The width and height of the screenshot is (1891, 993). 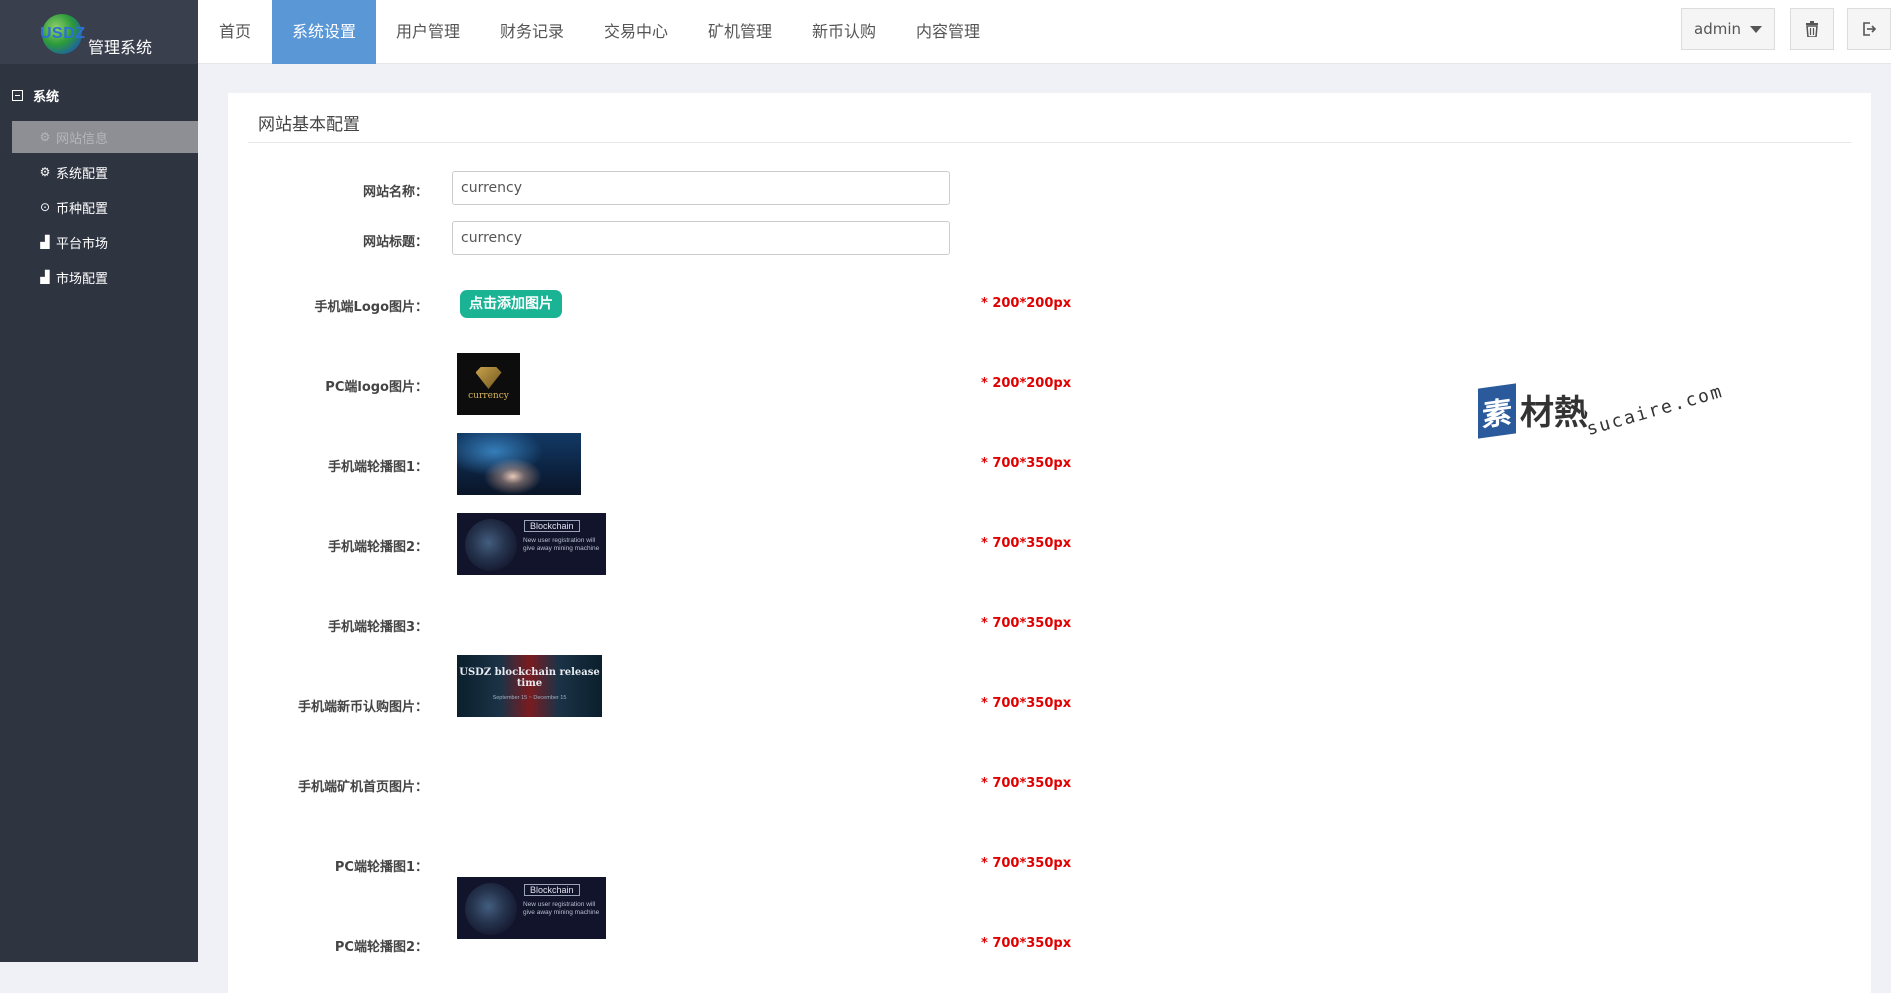 What do you see at coordinates (529, 698) in the screenshot?
I see `banner-text: September 15 ~ December 15` at bounding box center [529, 698].